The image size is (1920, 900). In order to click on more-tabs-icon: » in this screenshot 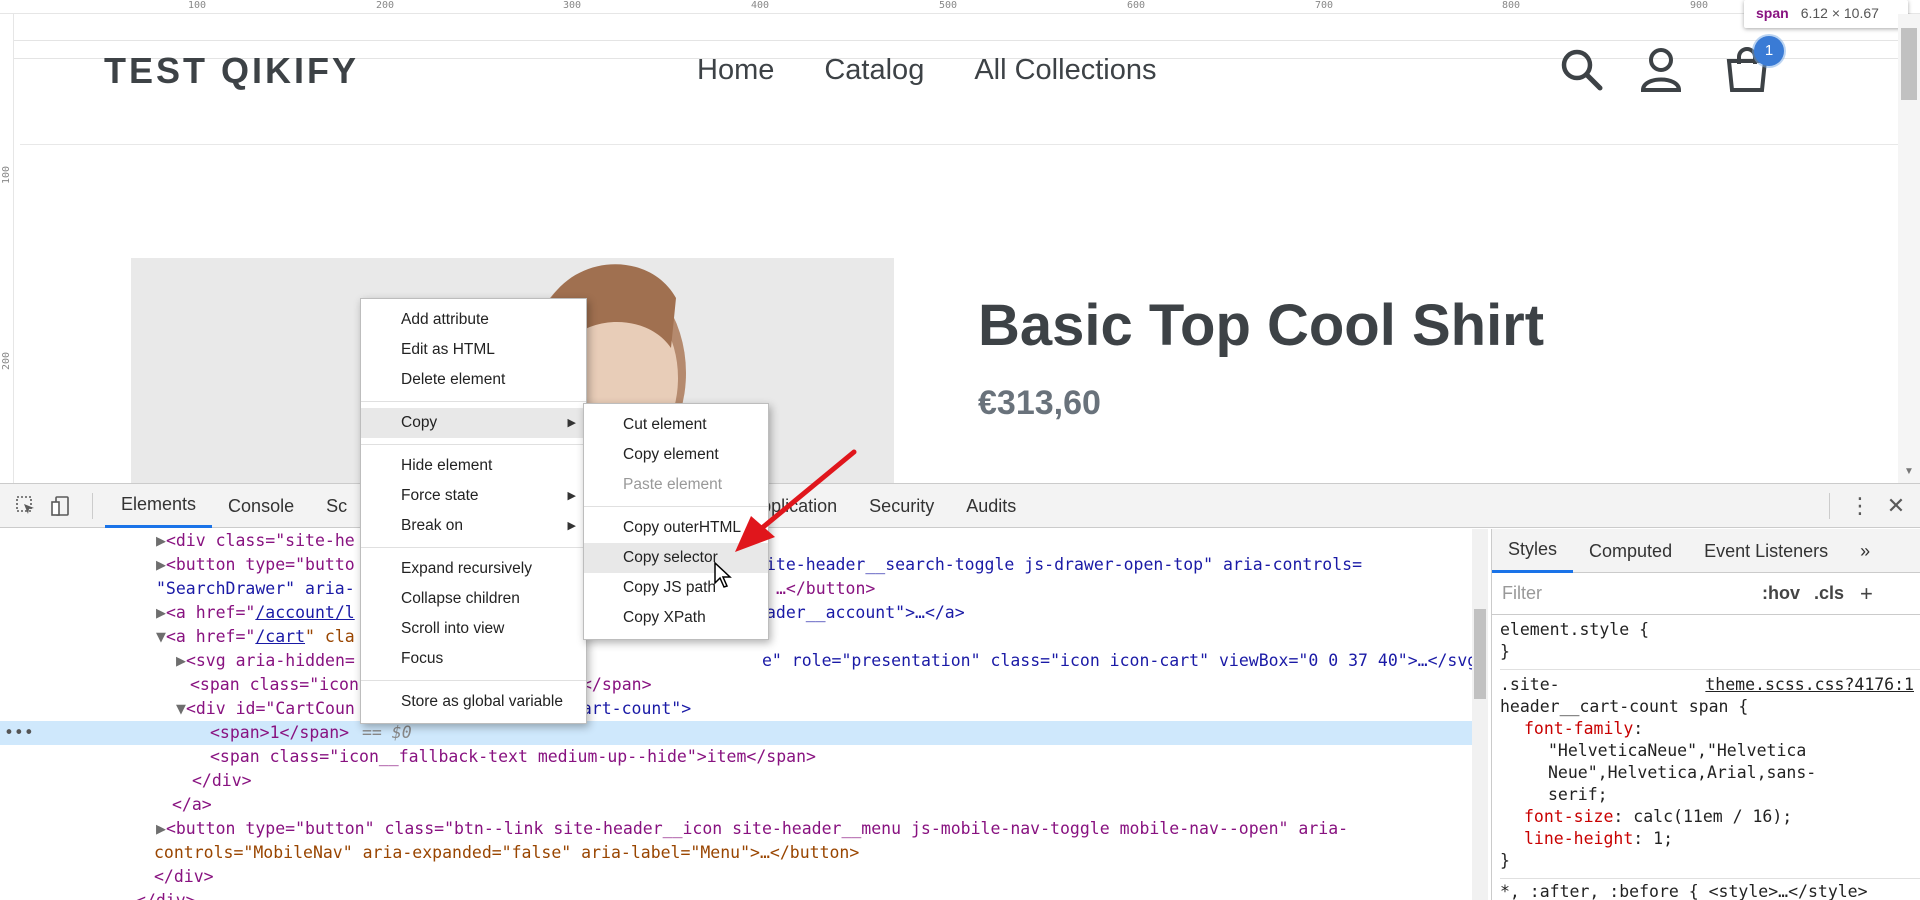, I will do `click(1865, 551)`.